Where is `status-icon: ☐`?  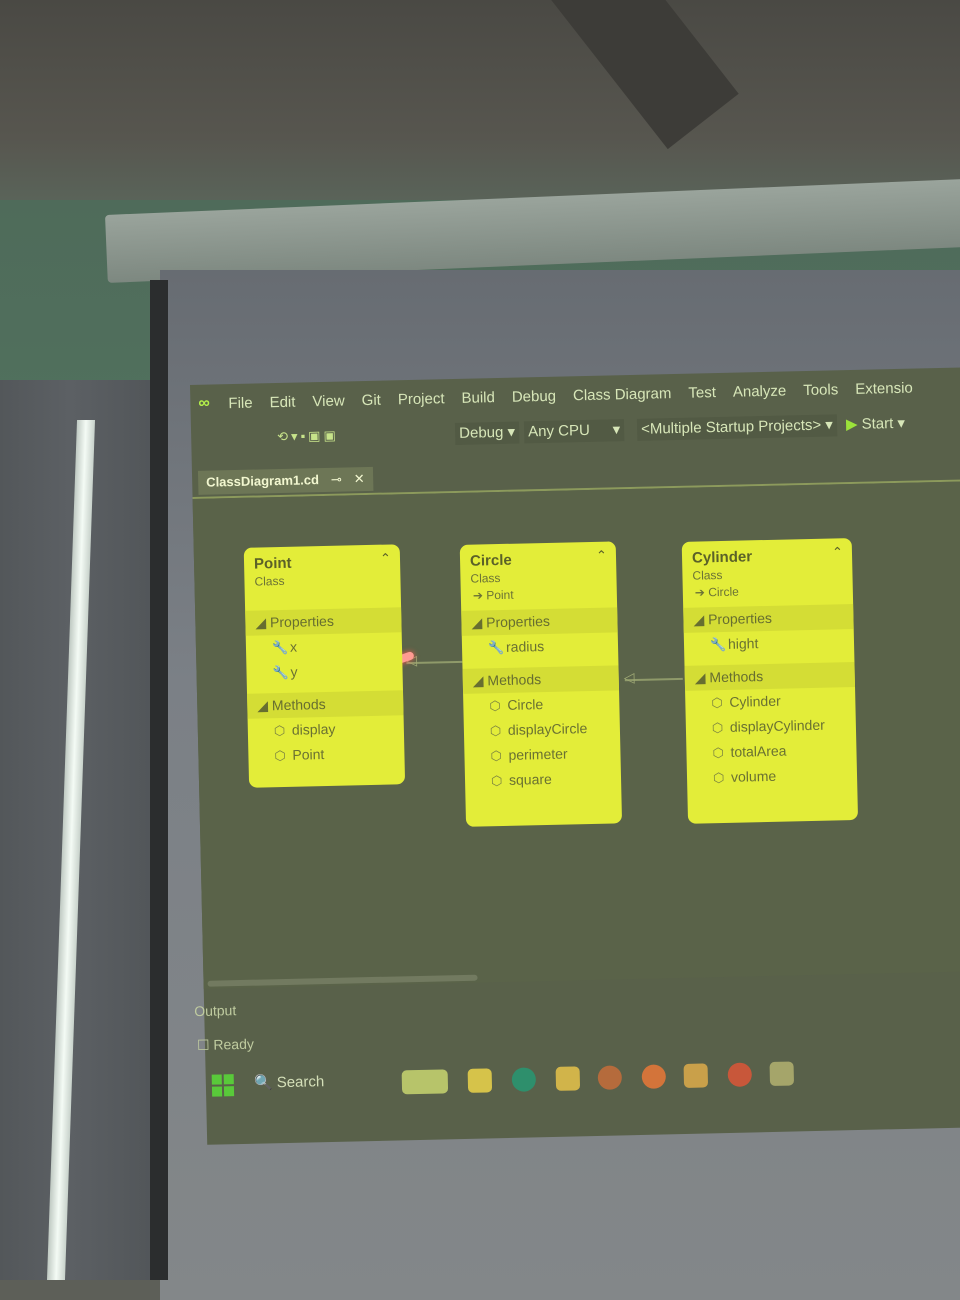
status-icon: ☐ is located at coordinates (203, 1045).